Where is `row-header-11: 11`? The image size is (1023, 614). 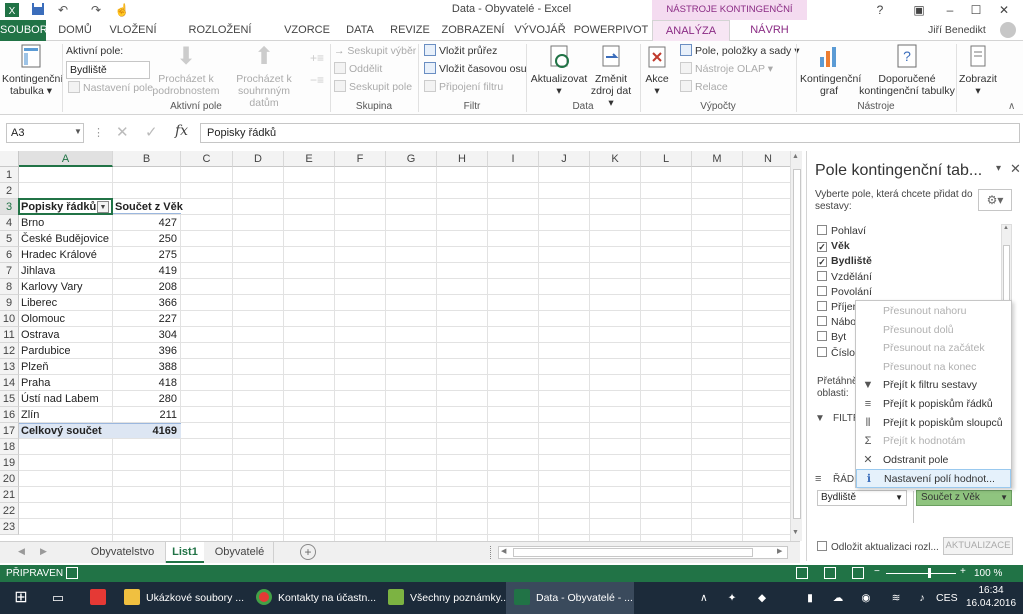
row-header-11: 11 is located at coordinates (9, 335).